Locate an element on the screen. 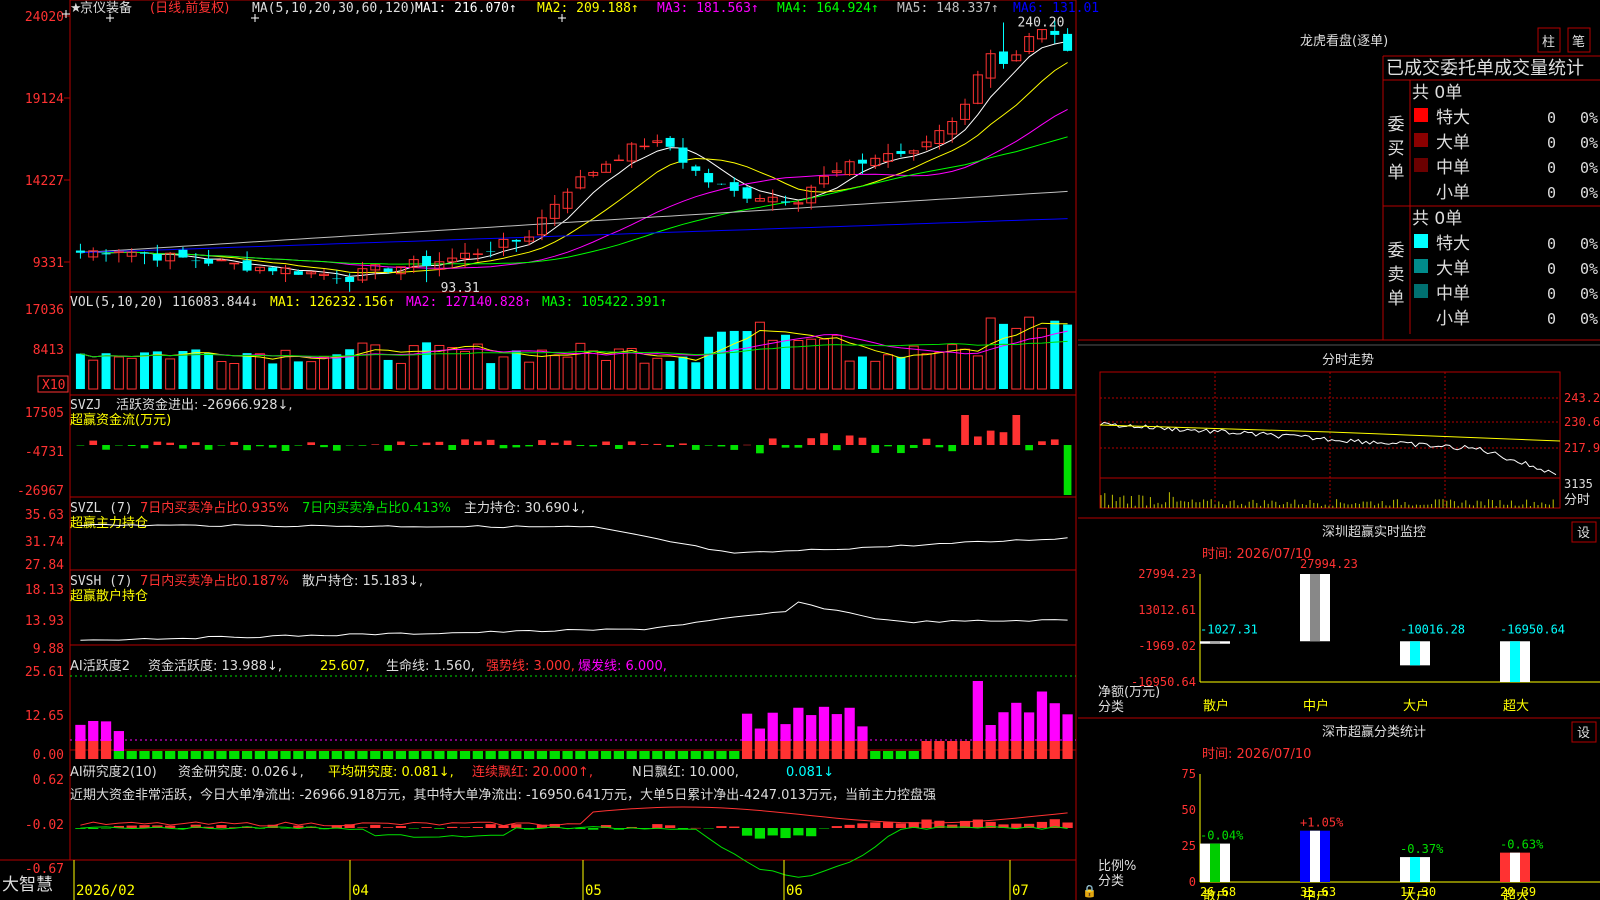 This screenshot has width=1600, height=900. order-side-char: 委 is located at coordinates (1396, 125).